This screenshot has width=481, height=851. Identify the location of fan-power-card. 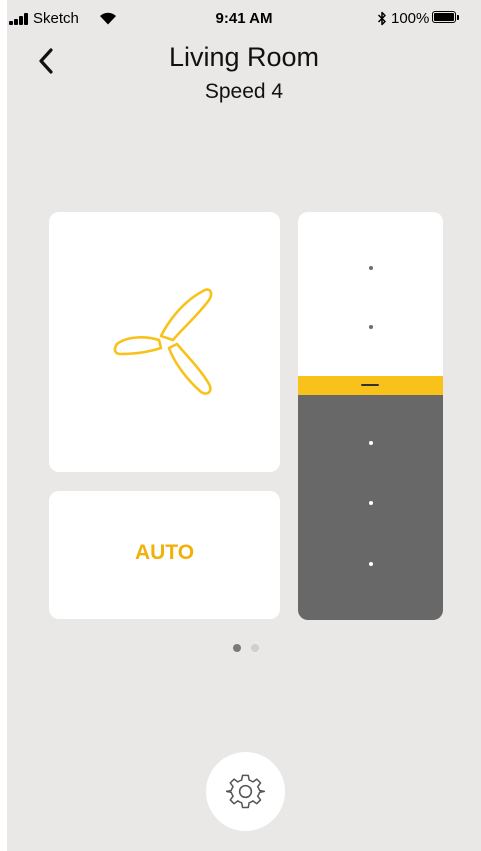
(164, 342).